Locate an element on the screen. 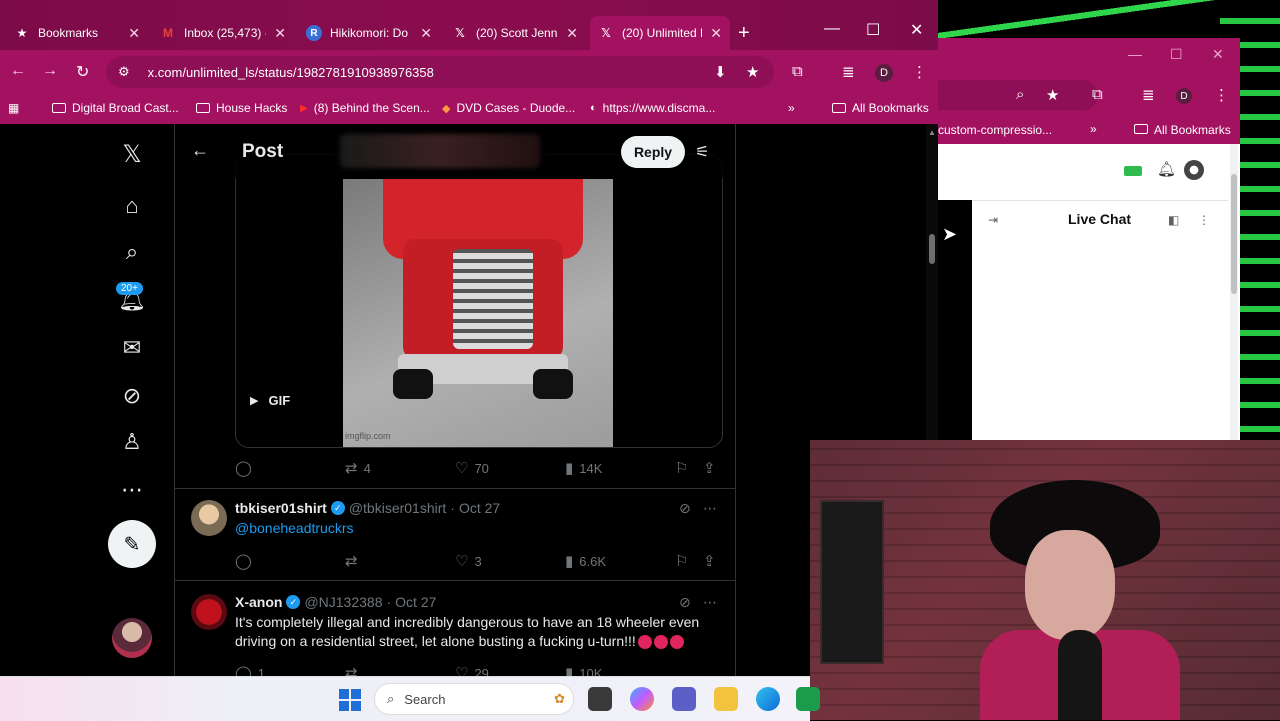 The image size is (1280, 721). file-explorer-icon is located at coordinates (726, 699).